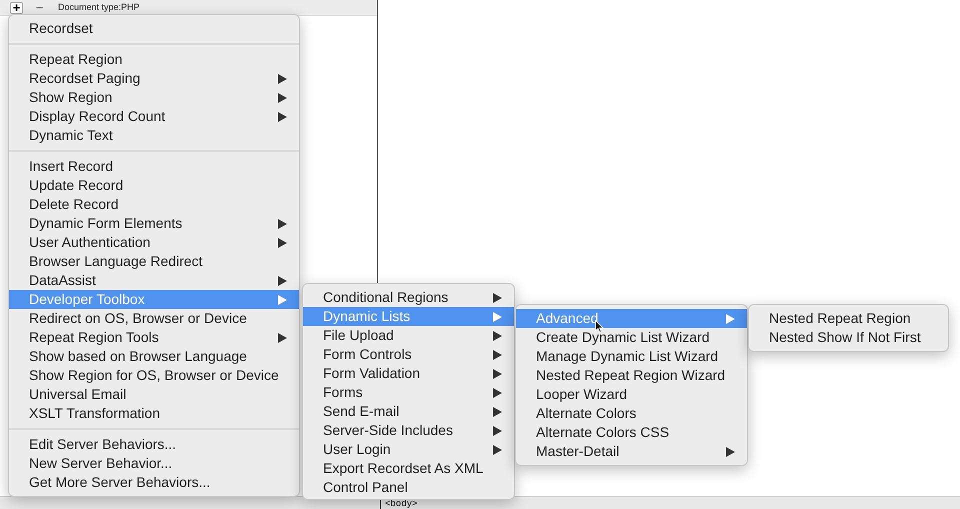 Image resolution: width=960 pixels, height=509 pixels. Describe the element at coordinates (408, 373) in the screenshot. I see `menu-item: Form Validation` at that location.